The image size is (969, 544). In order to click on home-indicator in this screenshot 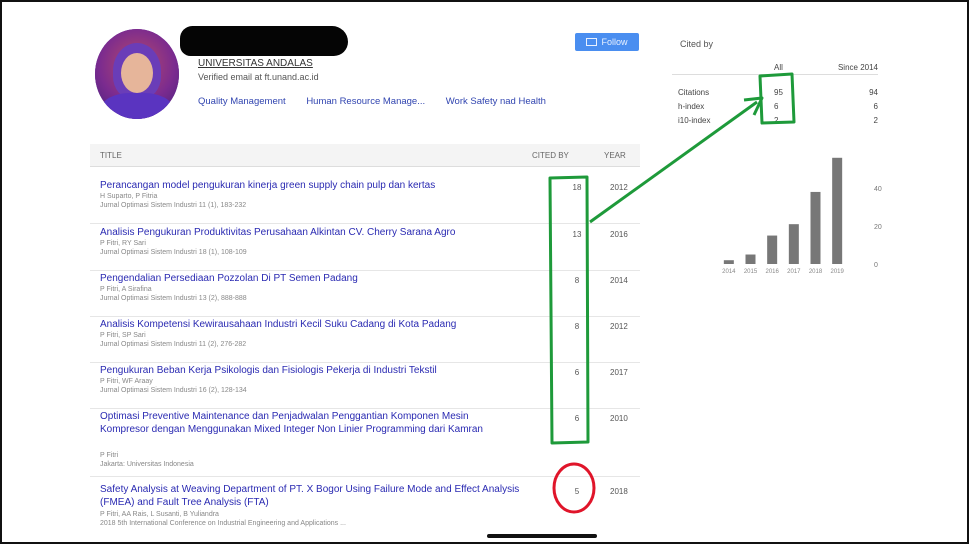, I will do `click(542, 536)`.